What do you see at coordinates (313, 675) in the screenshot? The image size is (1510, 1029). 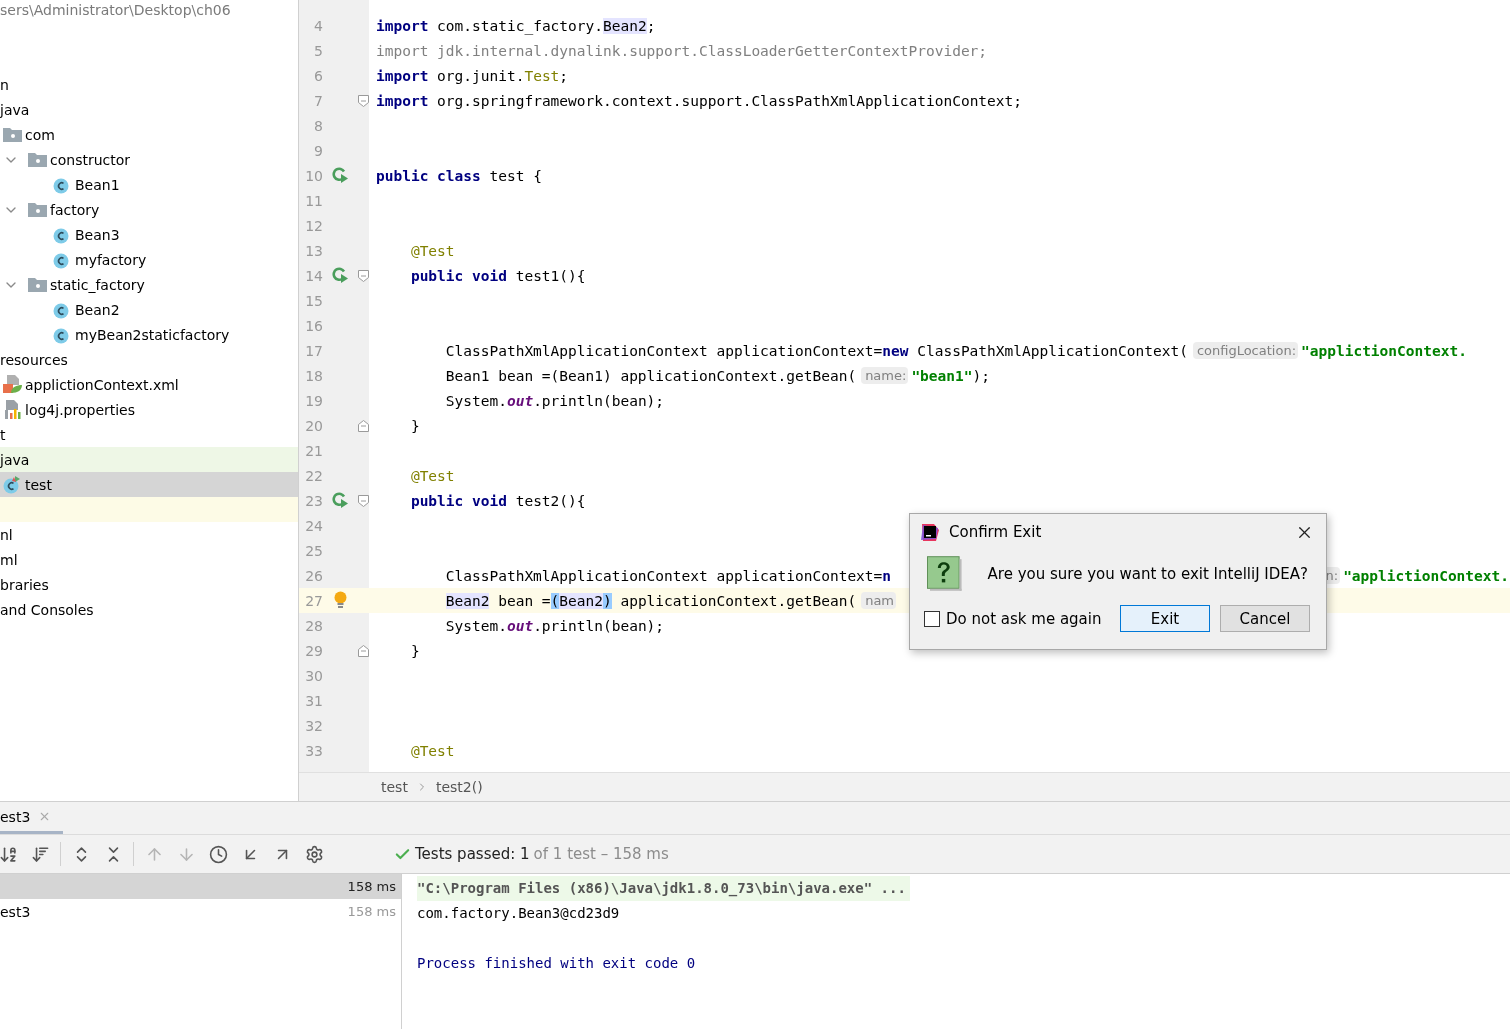 I see `line-number: 30` at bounding box center [313, 675].